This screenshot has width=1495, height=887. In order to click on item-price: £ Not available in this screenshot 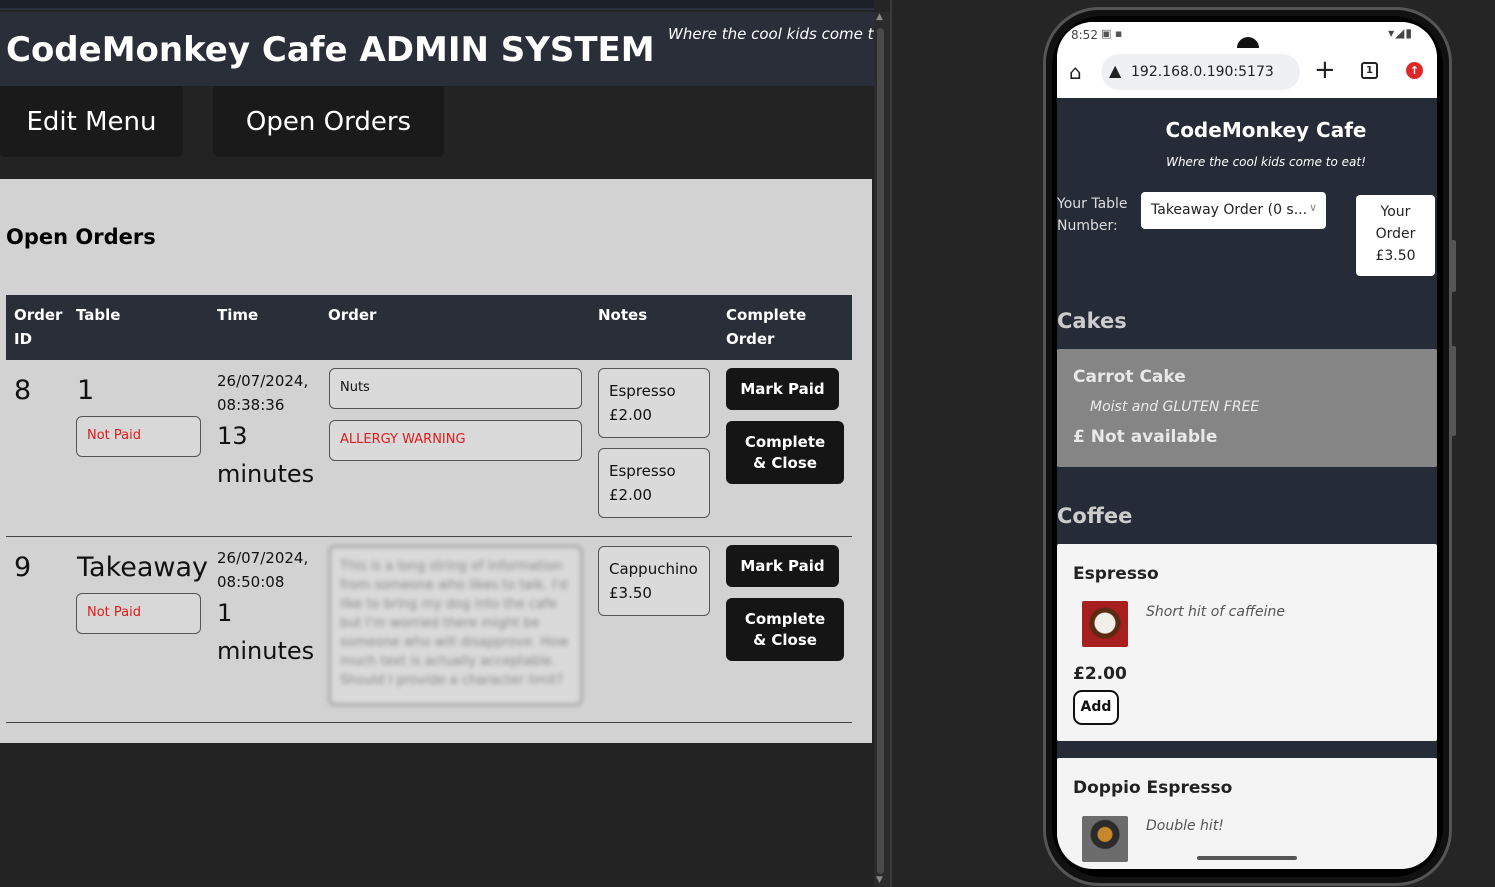, I will do `click(1145, 437)`.